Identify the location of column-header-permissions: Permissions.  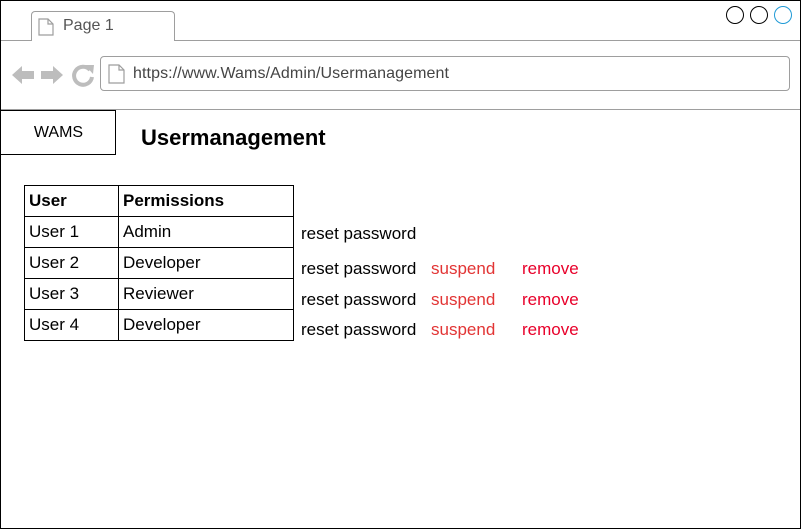
(206, 201).